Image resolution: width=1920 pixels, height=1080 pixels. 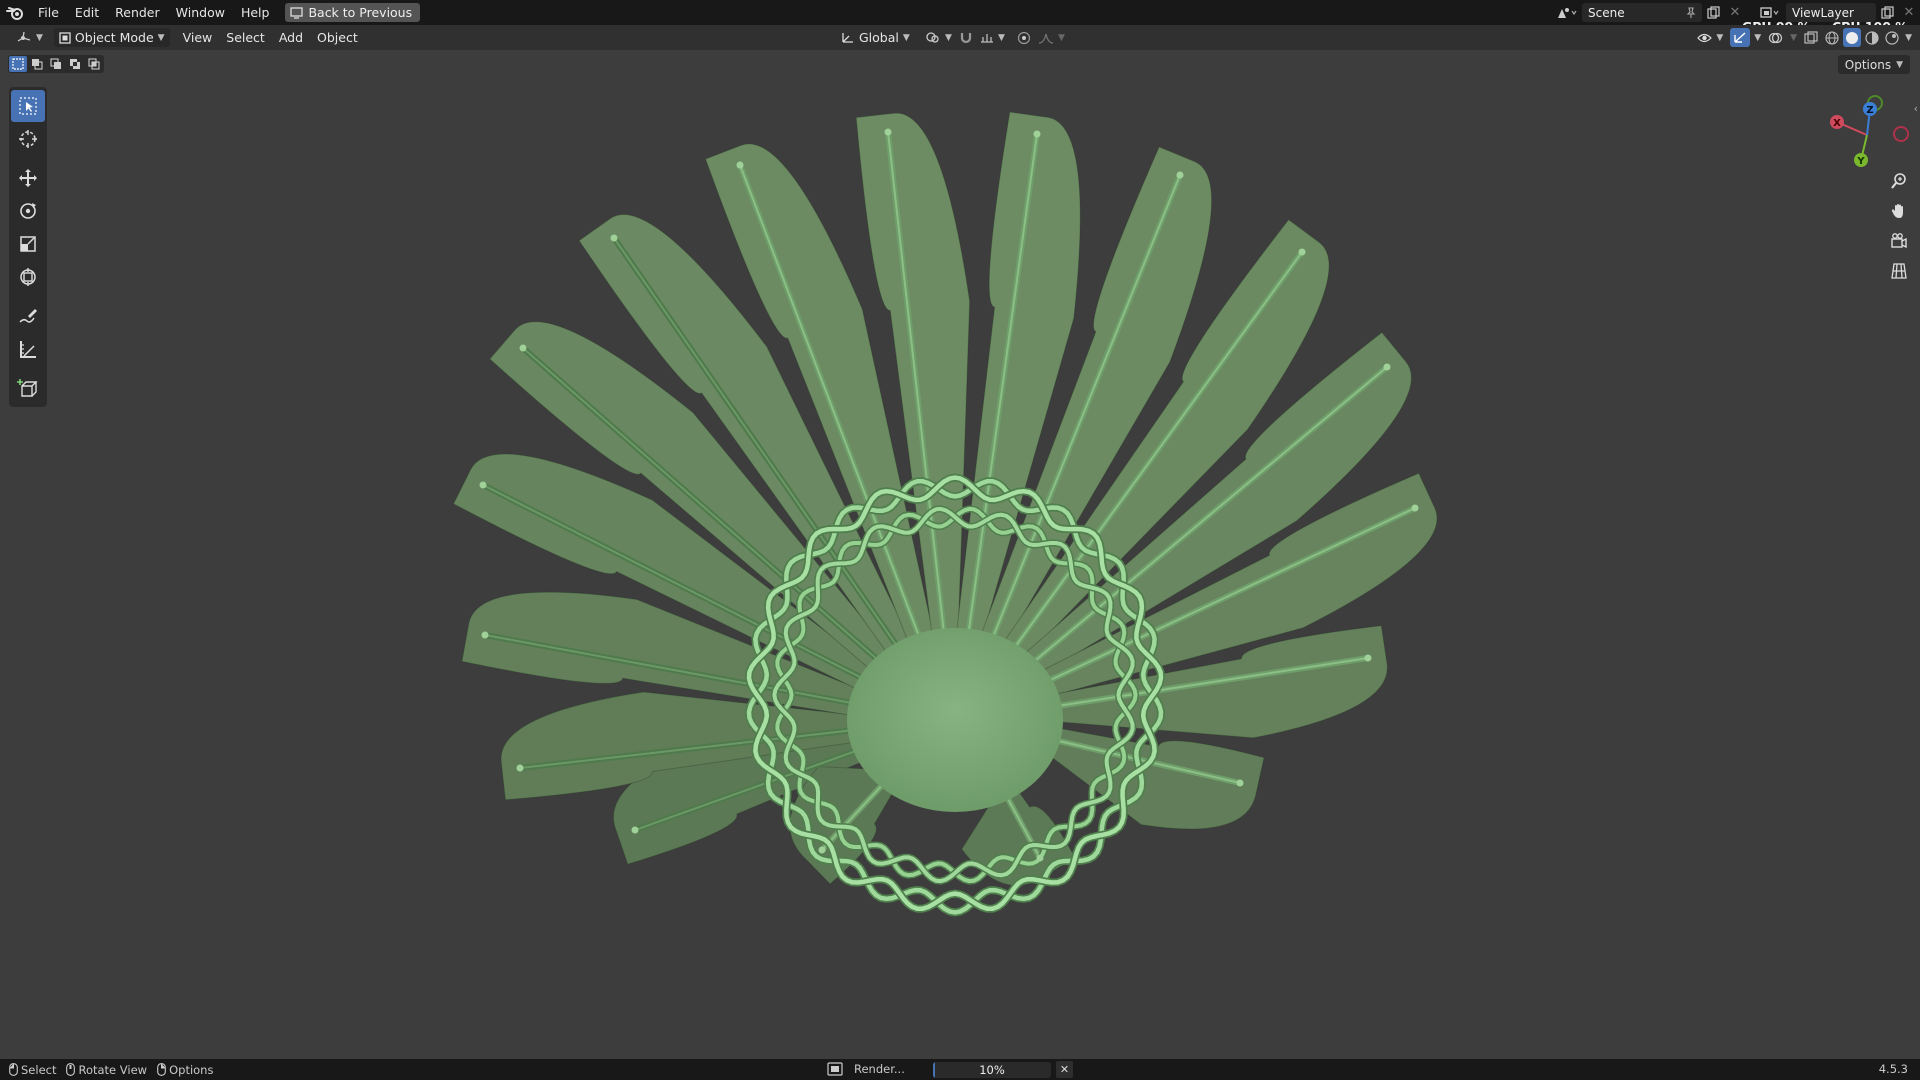 What do you see at coordinates (1899, 241) in the screenshot?
I see `camera-view-button` at bounding box center [1899, 241].